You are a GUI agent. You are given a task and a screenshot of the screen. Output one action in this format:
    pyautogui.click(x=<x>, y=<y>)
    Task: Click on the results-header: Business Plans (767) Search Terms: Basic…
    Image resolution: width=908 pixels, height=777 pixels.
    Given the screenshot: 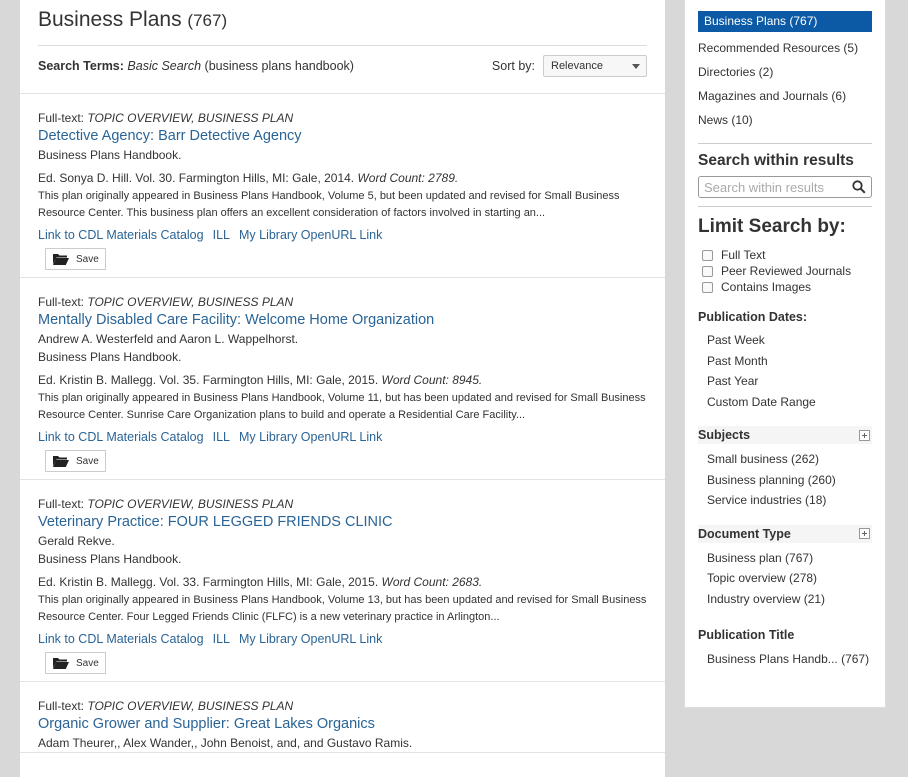 What is the action you would take?
    pyautogui.click(x=342, y=43)
    